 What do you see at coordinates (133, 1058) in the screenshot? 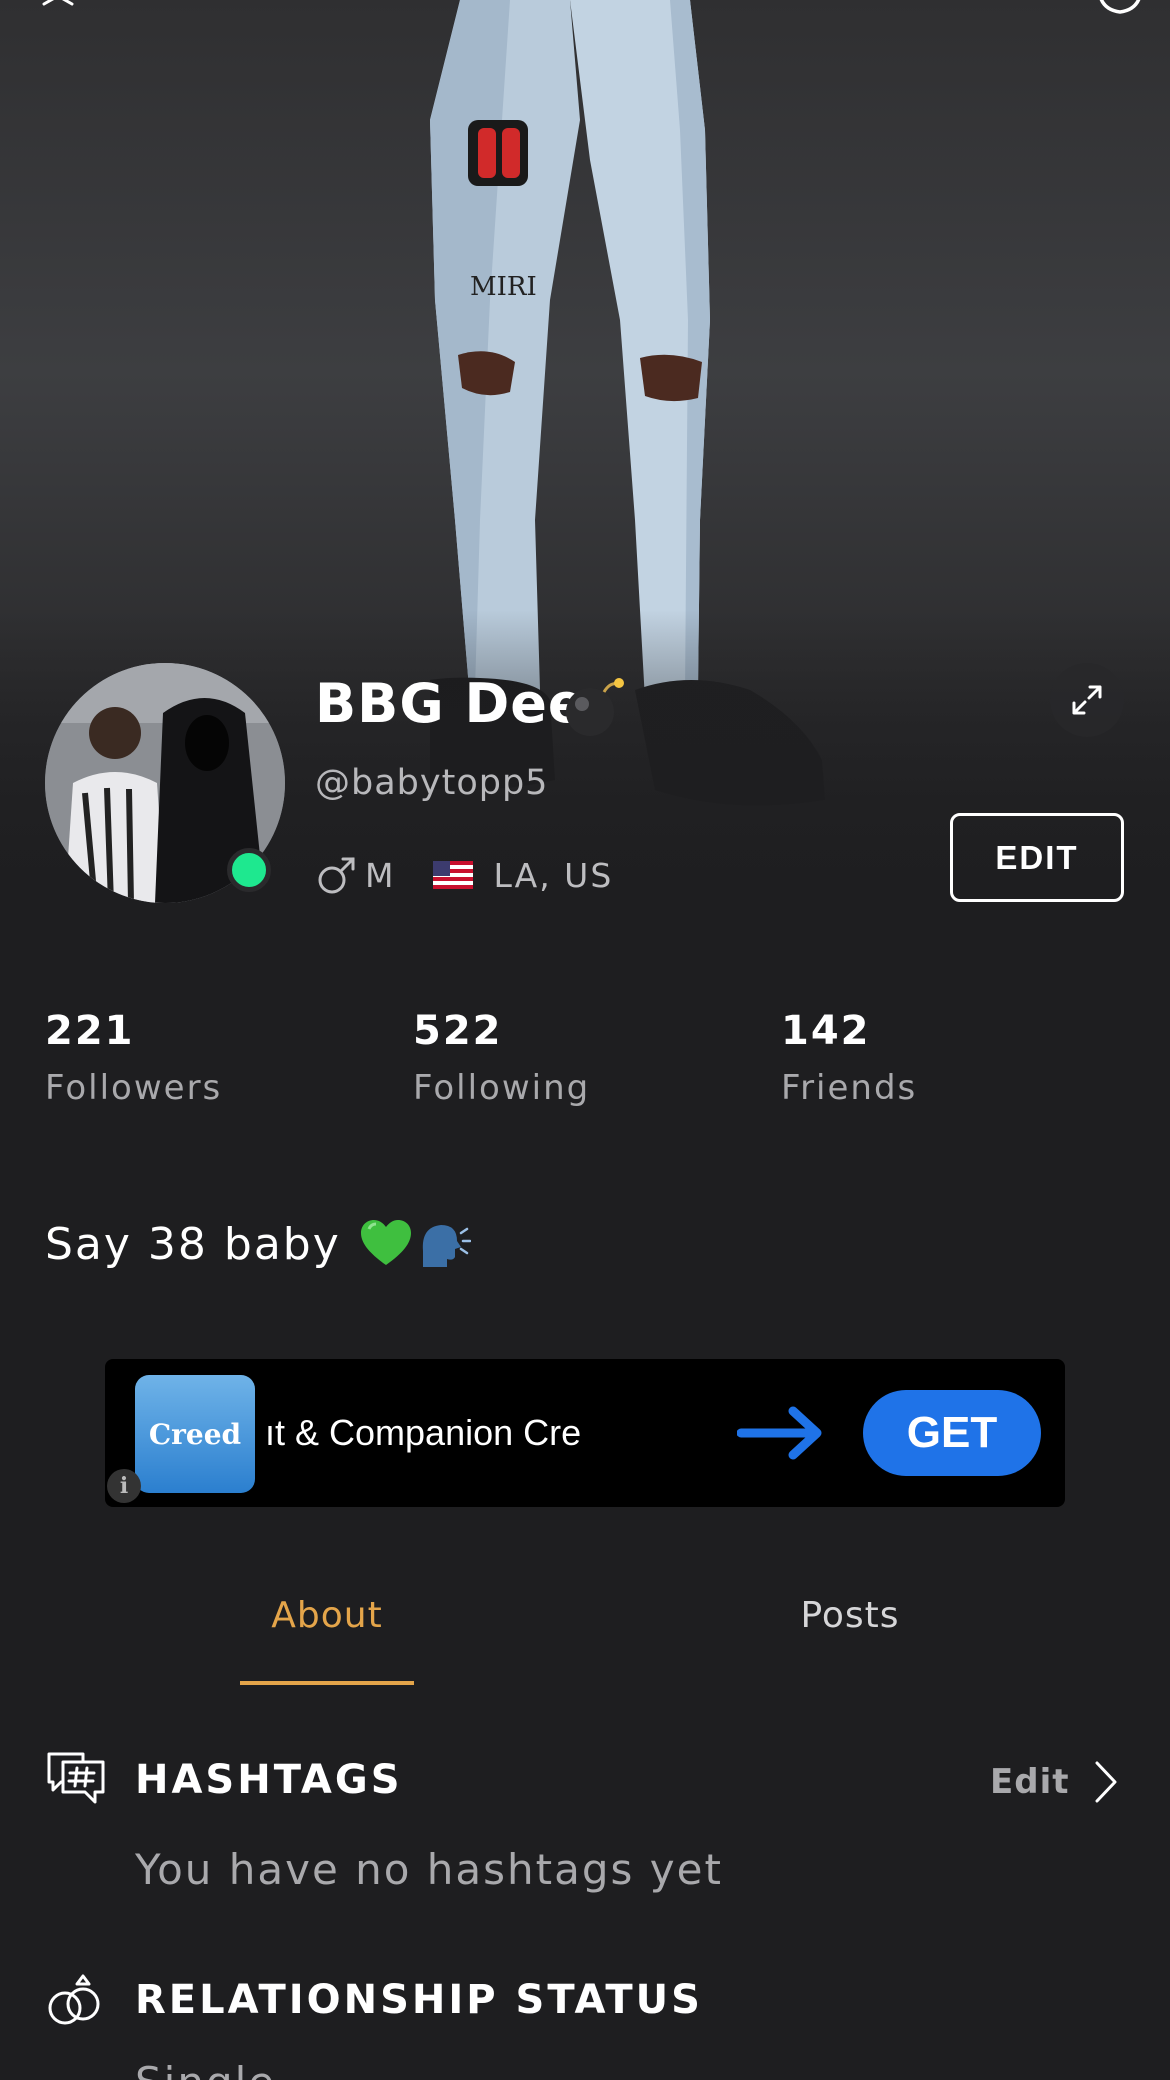
I see `stat-followers: 221 Followers` at bounding box center [133, 1058].